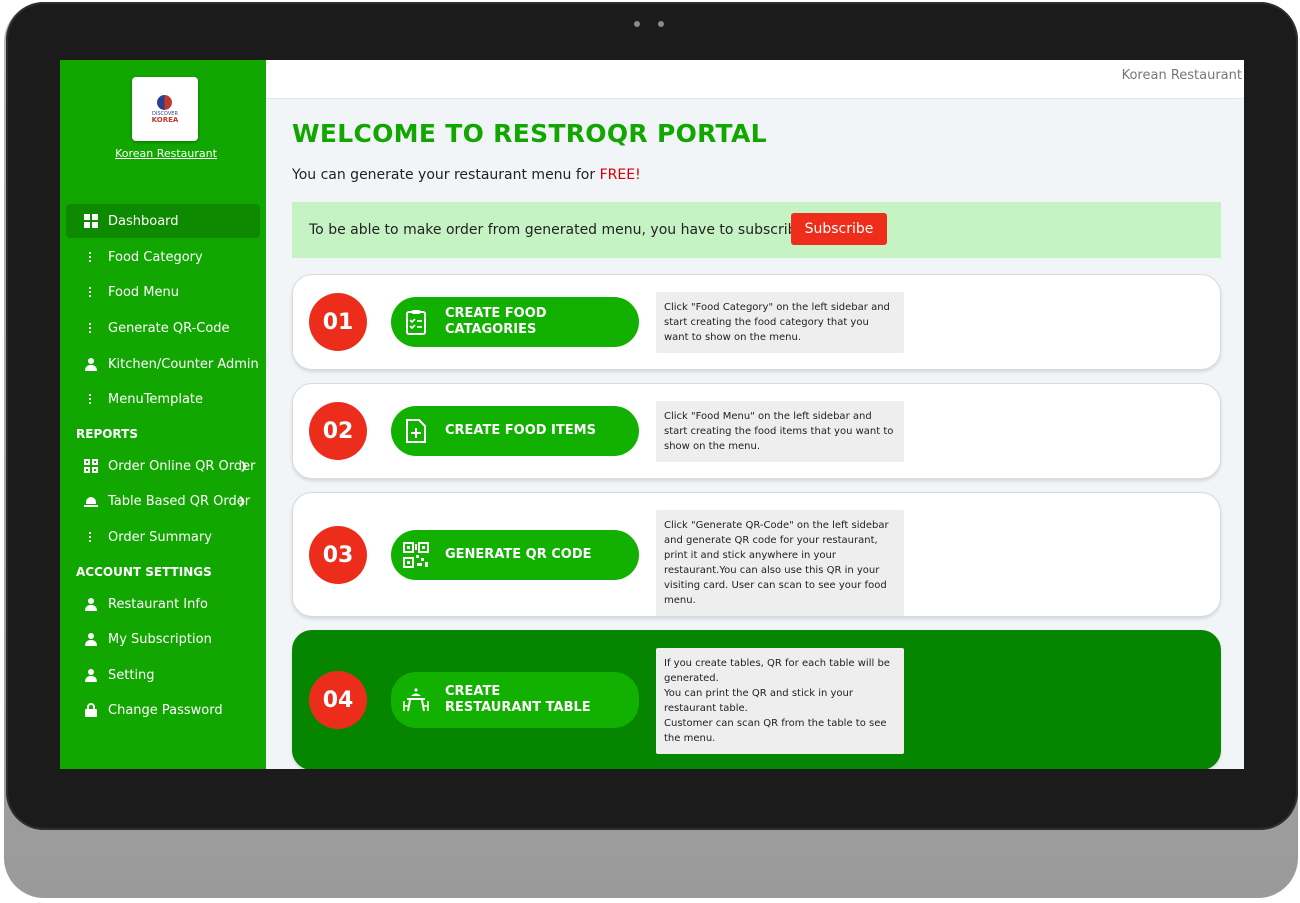 The width and height of the screenshot is (1300, 903). What do you see at coordinates (416, 700) in the screenshot?
I see `restaurant-table-icon` at bounding box center [416, 700].